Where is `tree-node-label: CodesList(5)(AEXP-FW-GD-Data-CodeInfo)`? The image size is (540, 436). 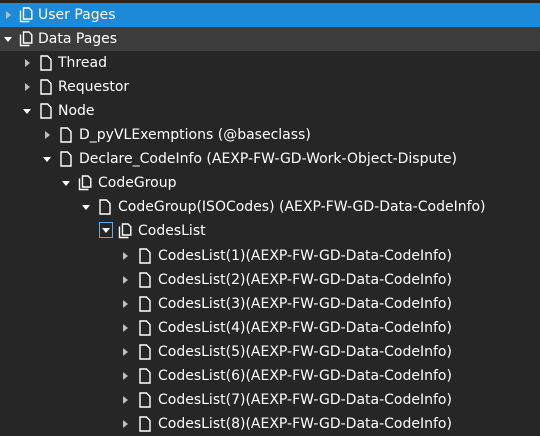
tree-node-label: CodesList(5)(AEXP-FW-GD-Data-CodeInfo) is located at coordinates (305, 352).